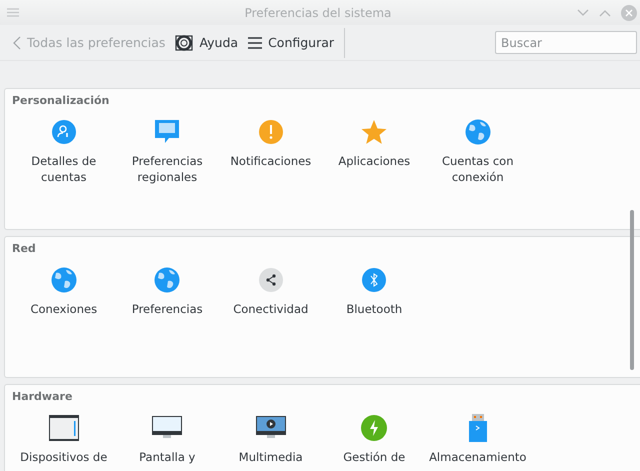  Describe the element at coordinates (167, 132) in the screenshot. I see `speech-bubble-icon` at that location.